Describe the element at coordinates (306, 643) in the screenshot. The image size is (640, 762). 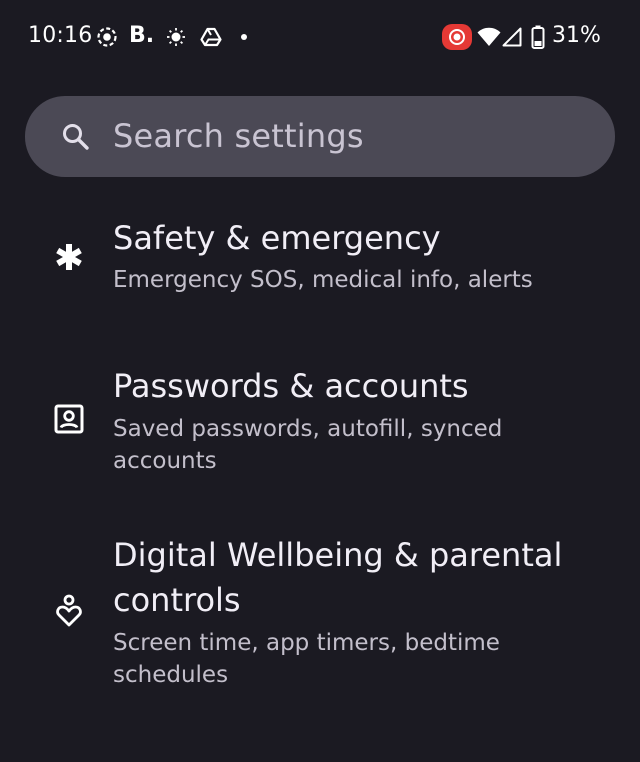
I see `item-subtitle: Screen time, app timers, bedtime` at that location.